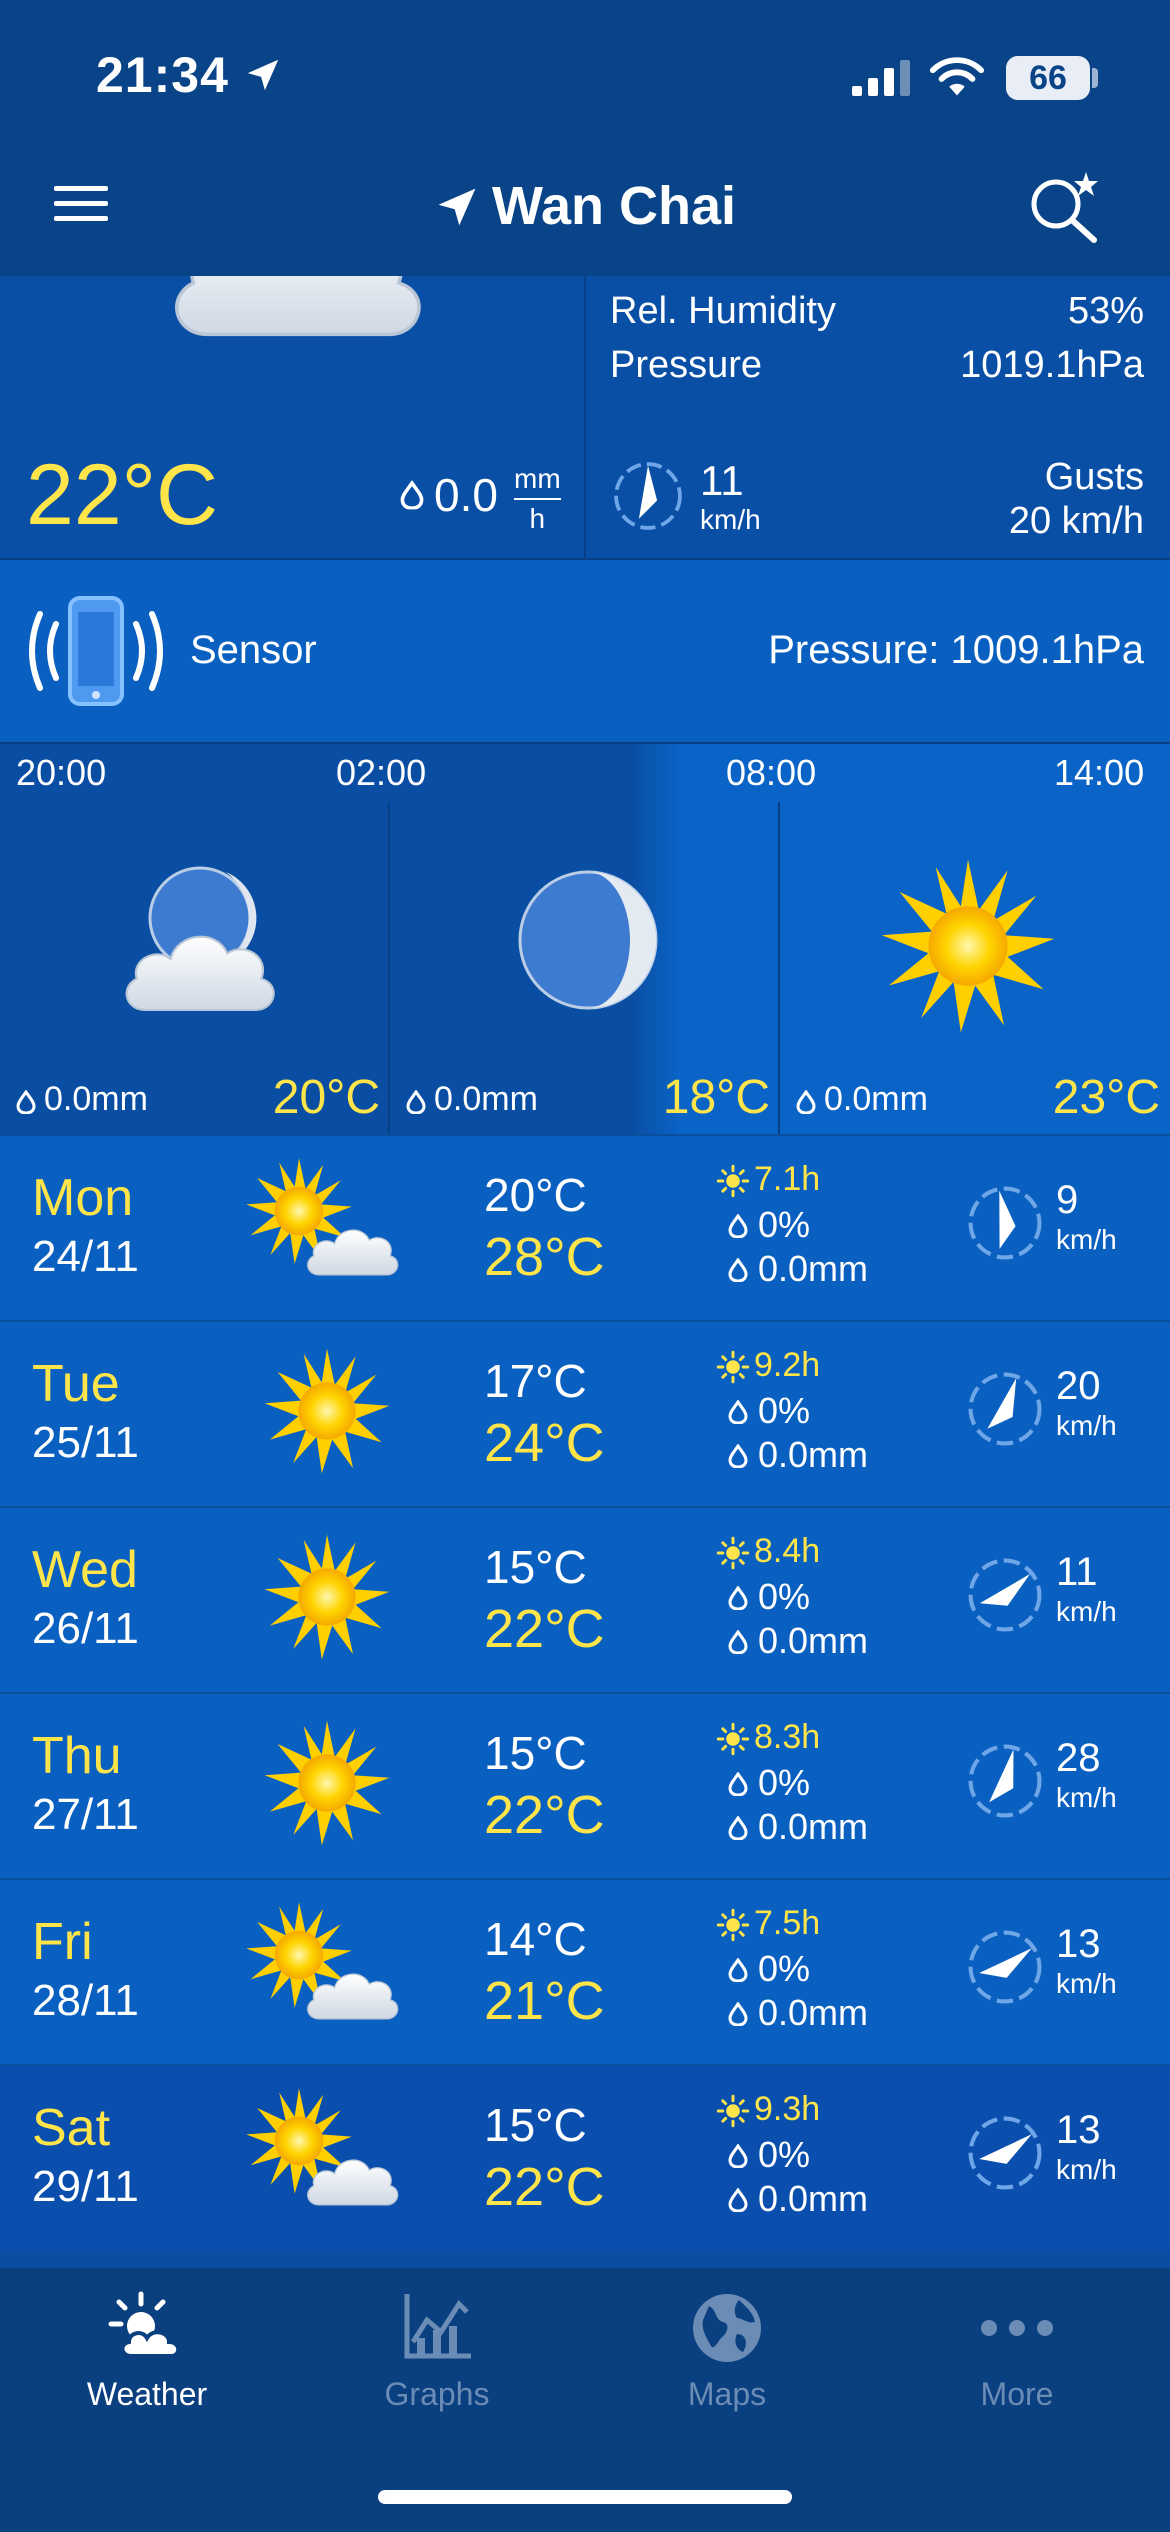  What do you see at coordinates (381, 772) in the screenshot?
I see `hour-time: 02:00` at bounding box center [381, 772].